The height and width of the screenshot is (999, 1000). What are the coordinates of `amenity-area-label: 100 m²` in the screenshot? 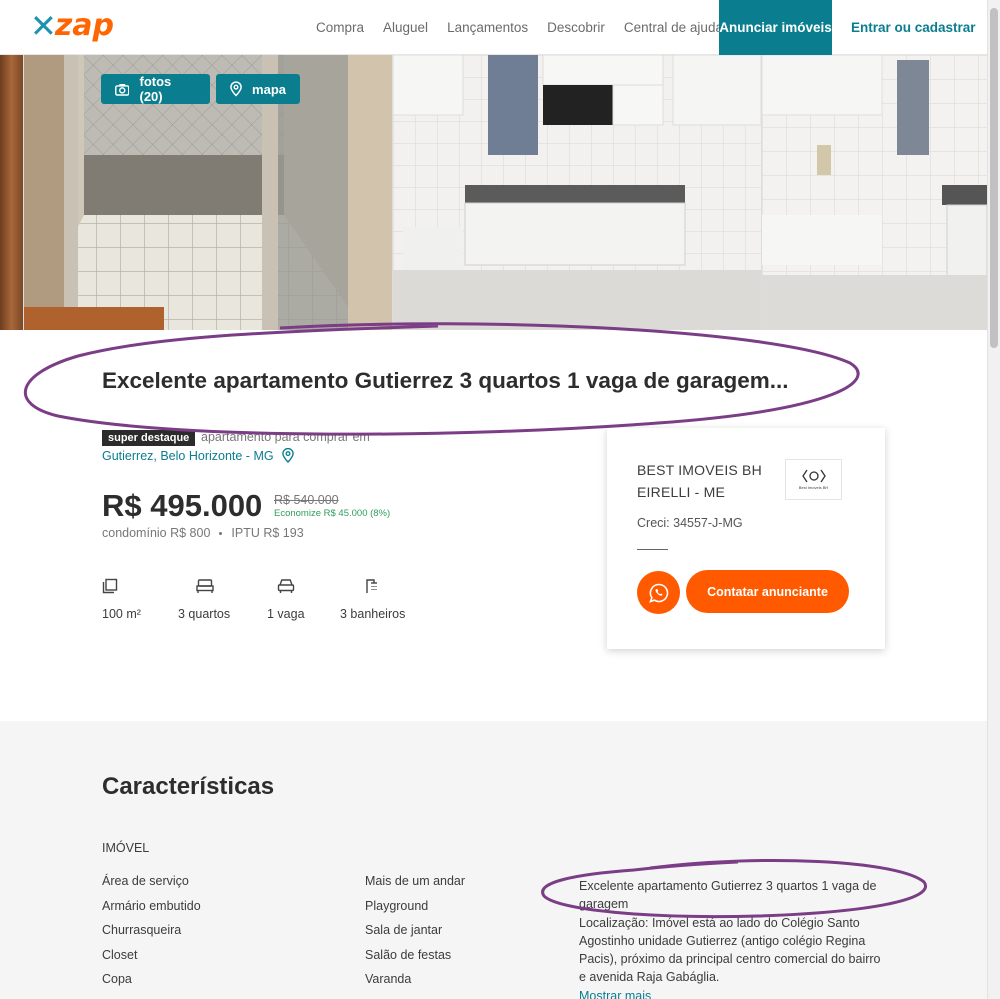 It's located at (121, 614).